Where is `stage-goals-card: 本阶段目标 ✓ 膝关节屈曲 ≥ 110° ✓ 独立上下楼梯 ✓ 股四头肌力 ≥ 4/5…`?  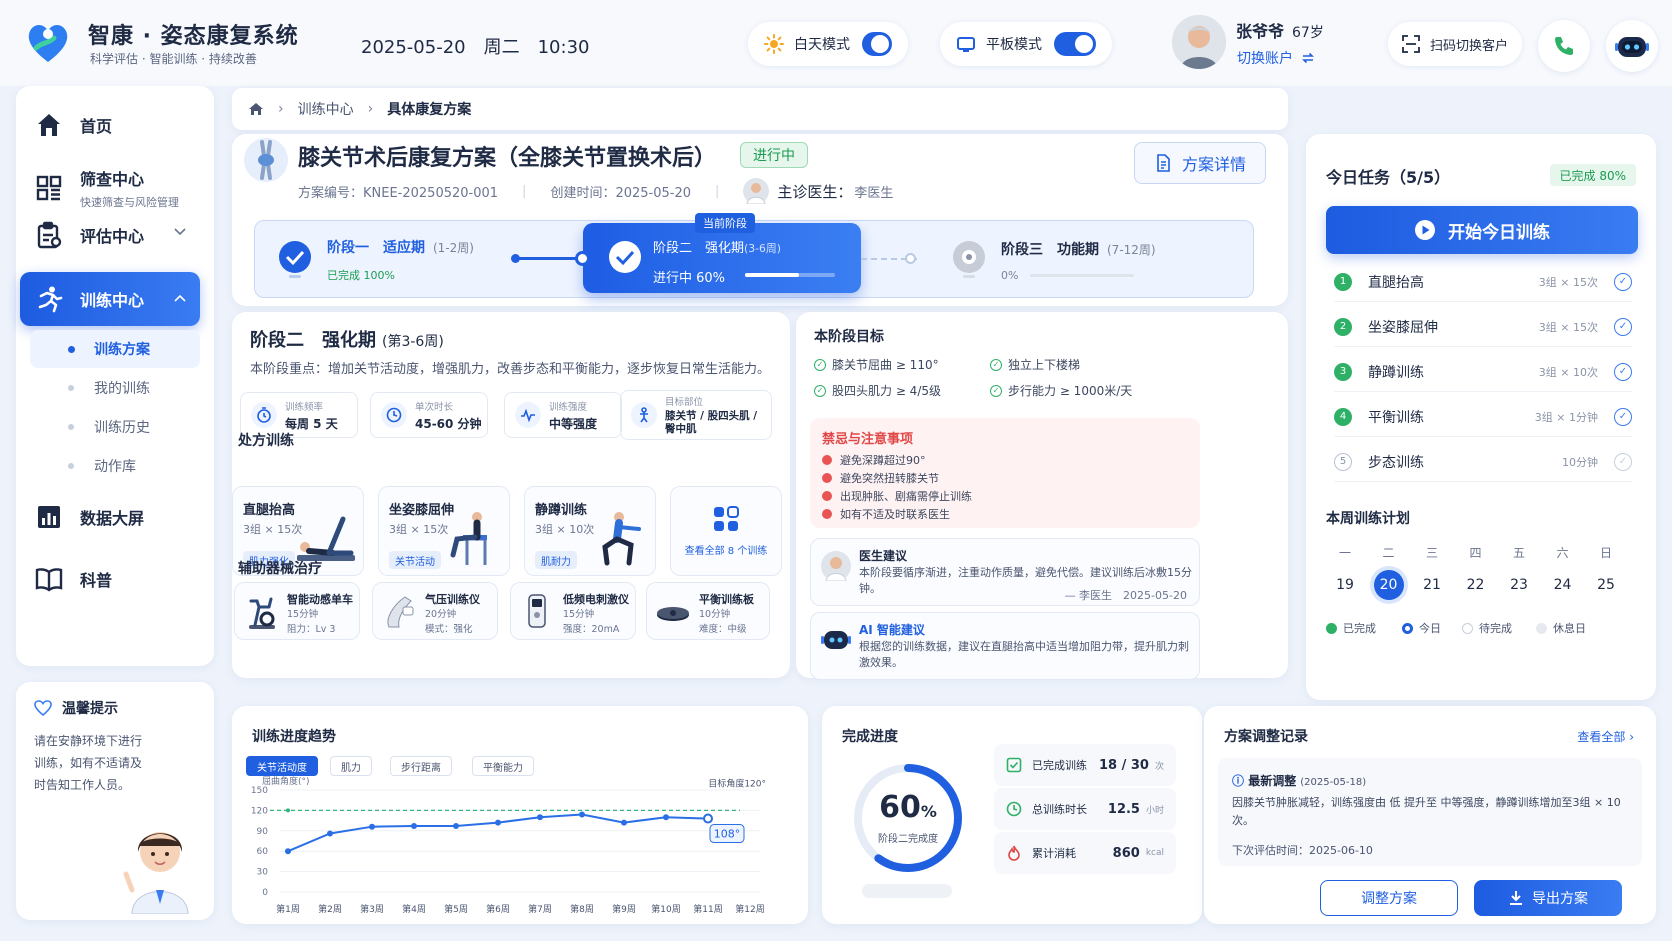 stage-goals-card: 本阶段目标 ✓ 膝关节屈曲 ≥ 110° ✓ 独立上下楼梯 ✓ 股四头肌力 ≥ 4/5… is located at coordinates (1042, 496).